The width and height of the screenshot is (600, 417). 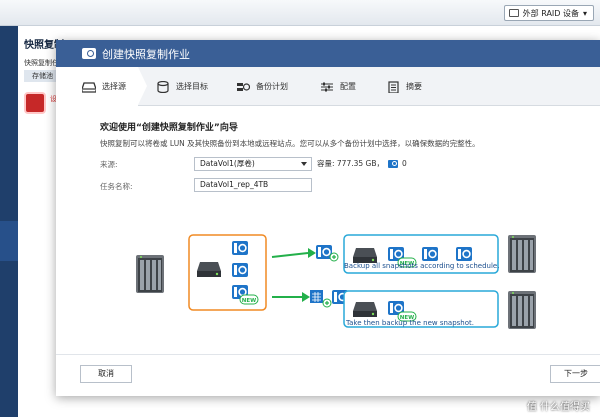 I want to click on caption-new-snapshot: Take then backup the new snapshot., so click(x=410, y=323).